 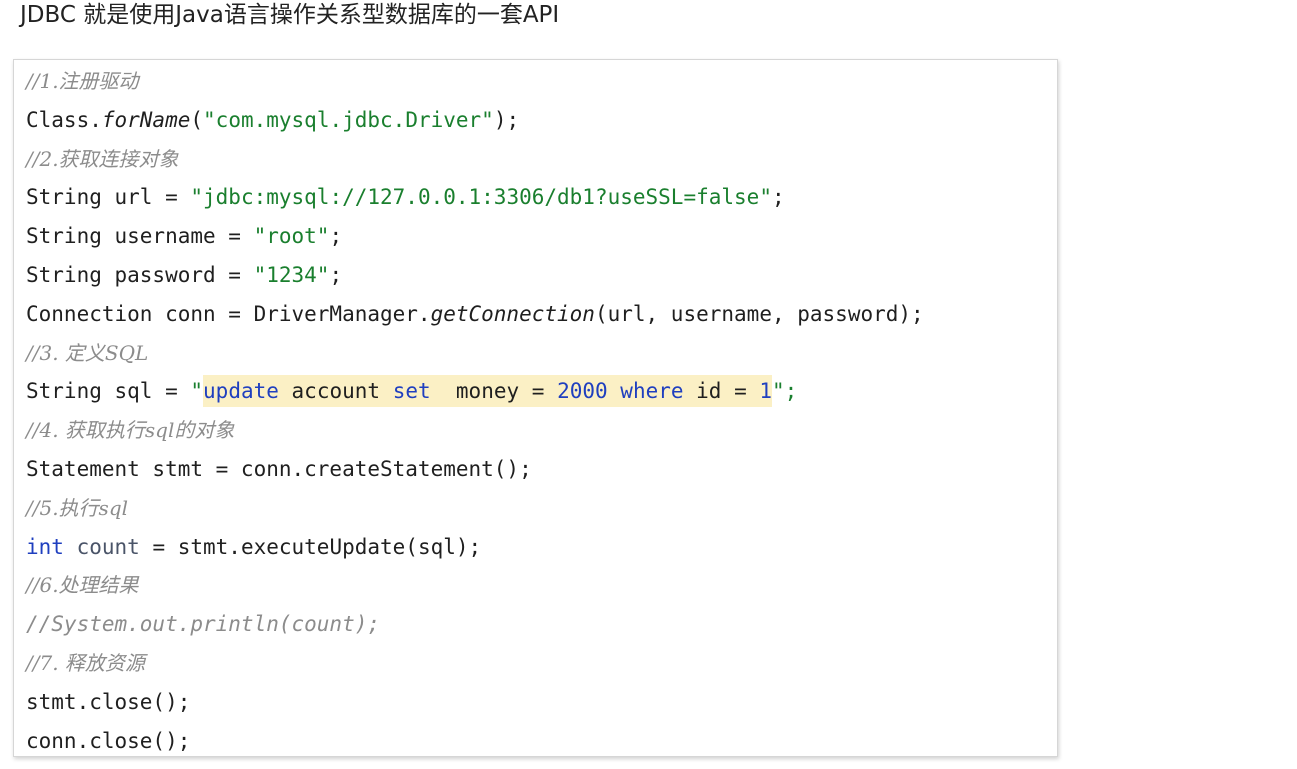 What do you see at coordinates (614, 391) in the screenshot?
I see `sql-space` at bounding box center [614, 391].